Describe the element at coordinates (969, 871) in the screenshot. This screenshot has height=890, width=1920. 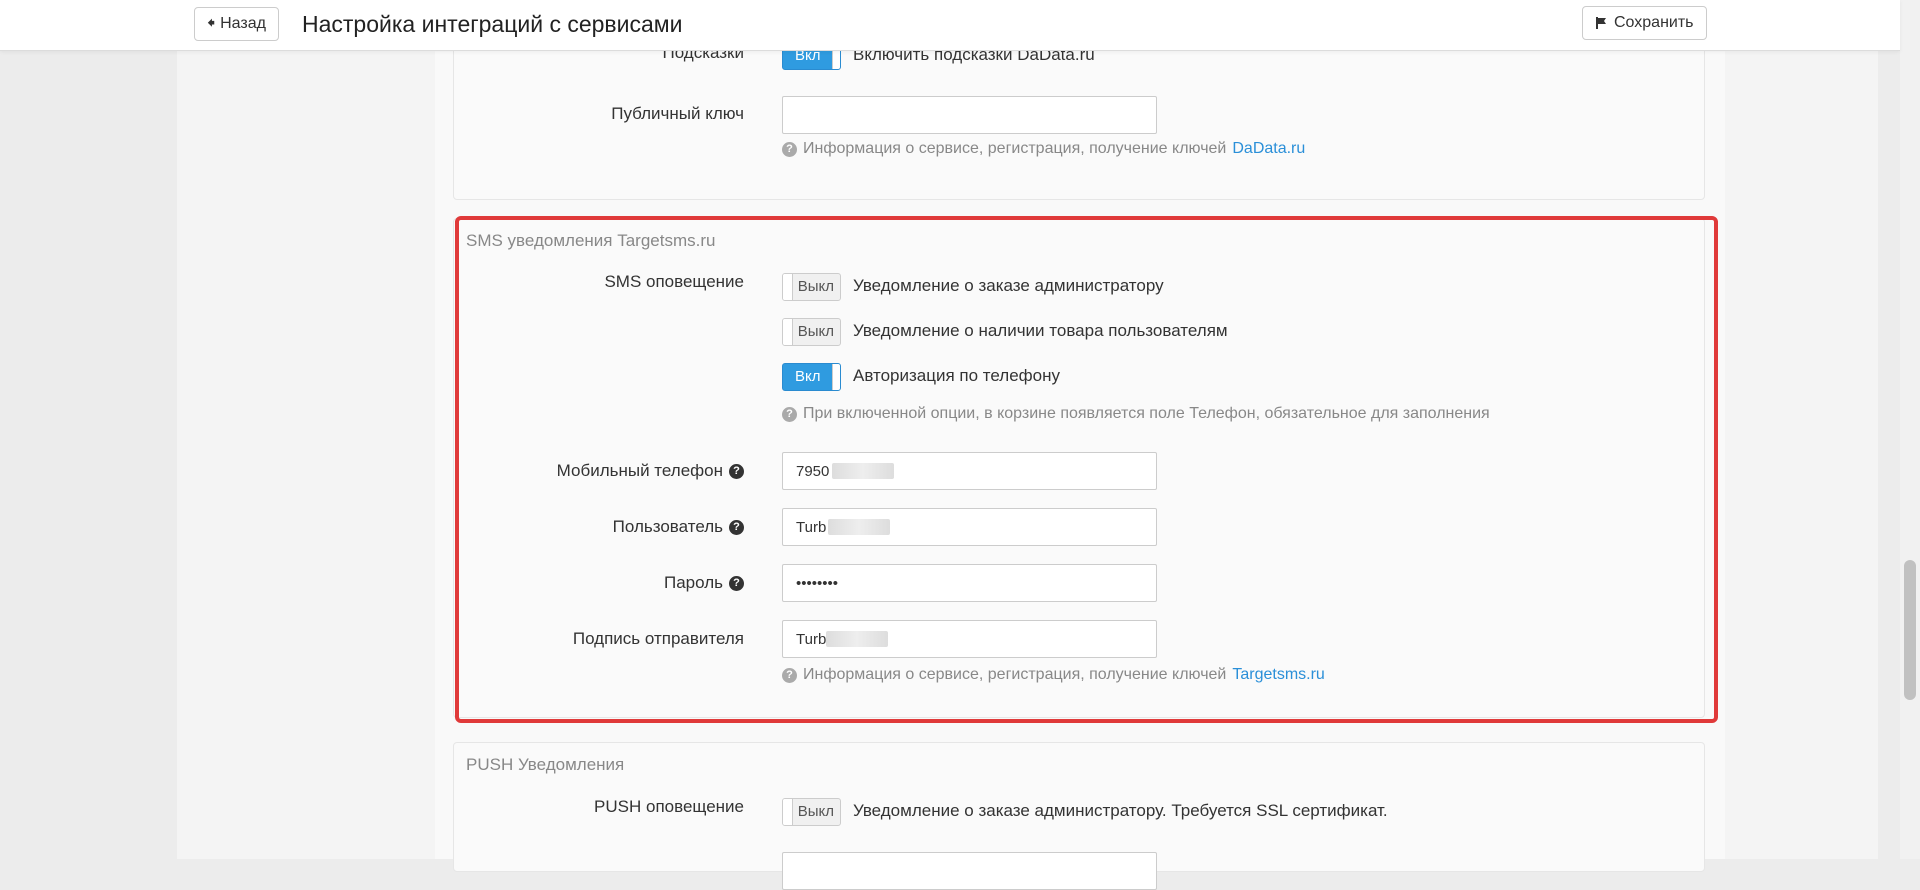
I see `push-input` at that location.